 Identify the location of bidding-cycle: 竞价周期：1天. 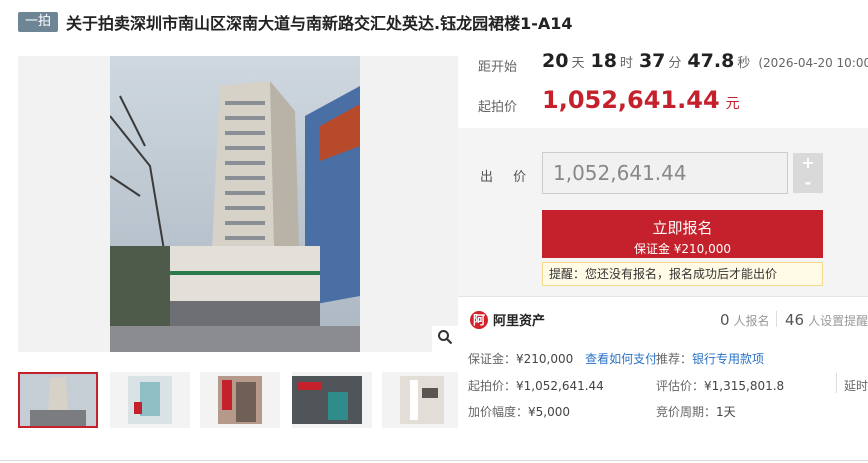
(696, 411).